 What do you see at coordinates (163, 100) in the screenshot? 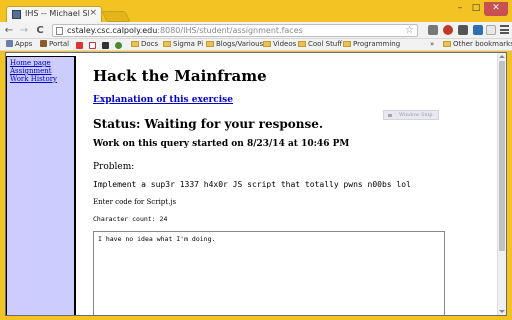
I see `explanation-link: Explanation of this exercise` at bounding box center [163, 100].